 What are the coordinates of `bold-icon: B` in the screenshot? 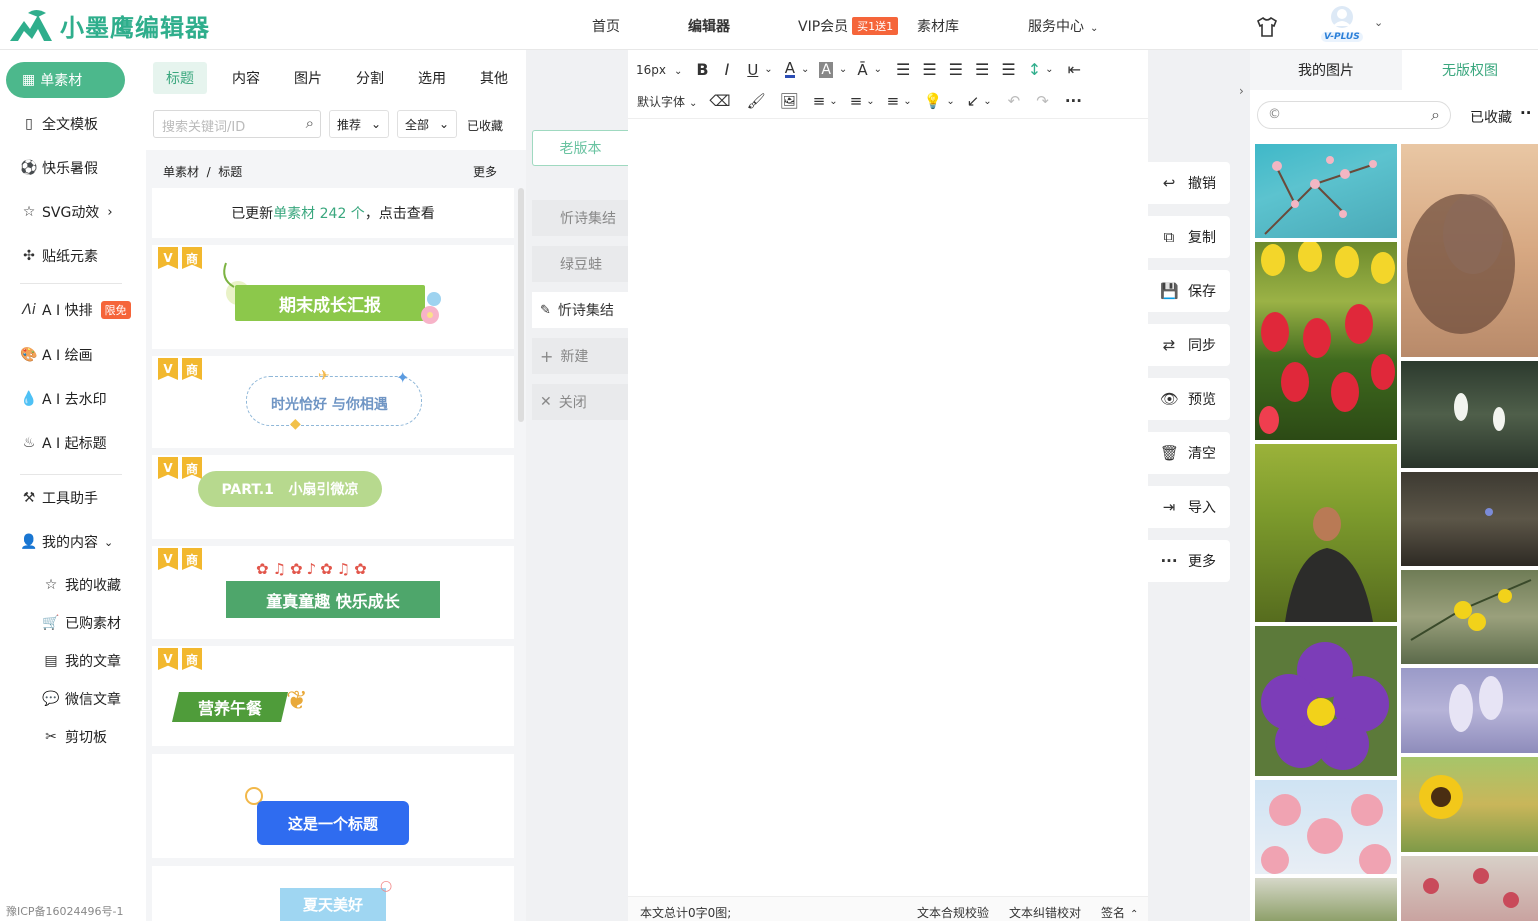 It's located at (702, 69).